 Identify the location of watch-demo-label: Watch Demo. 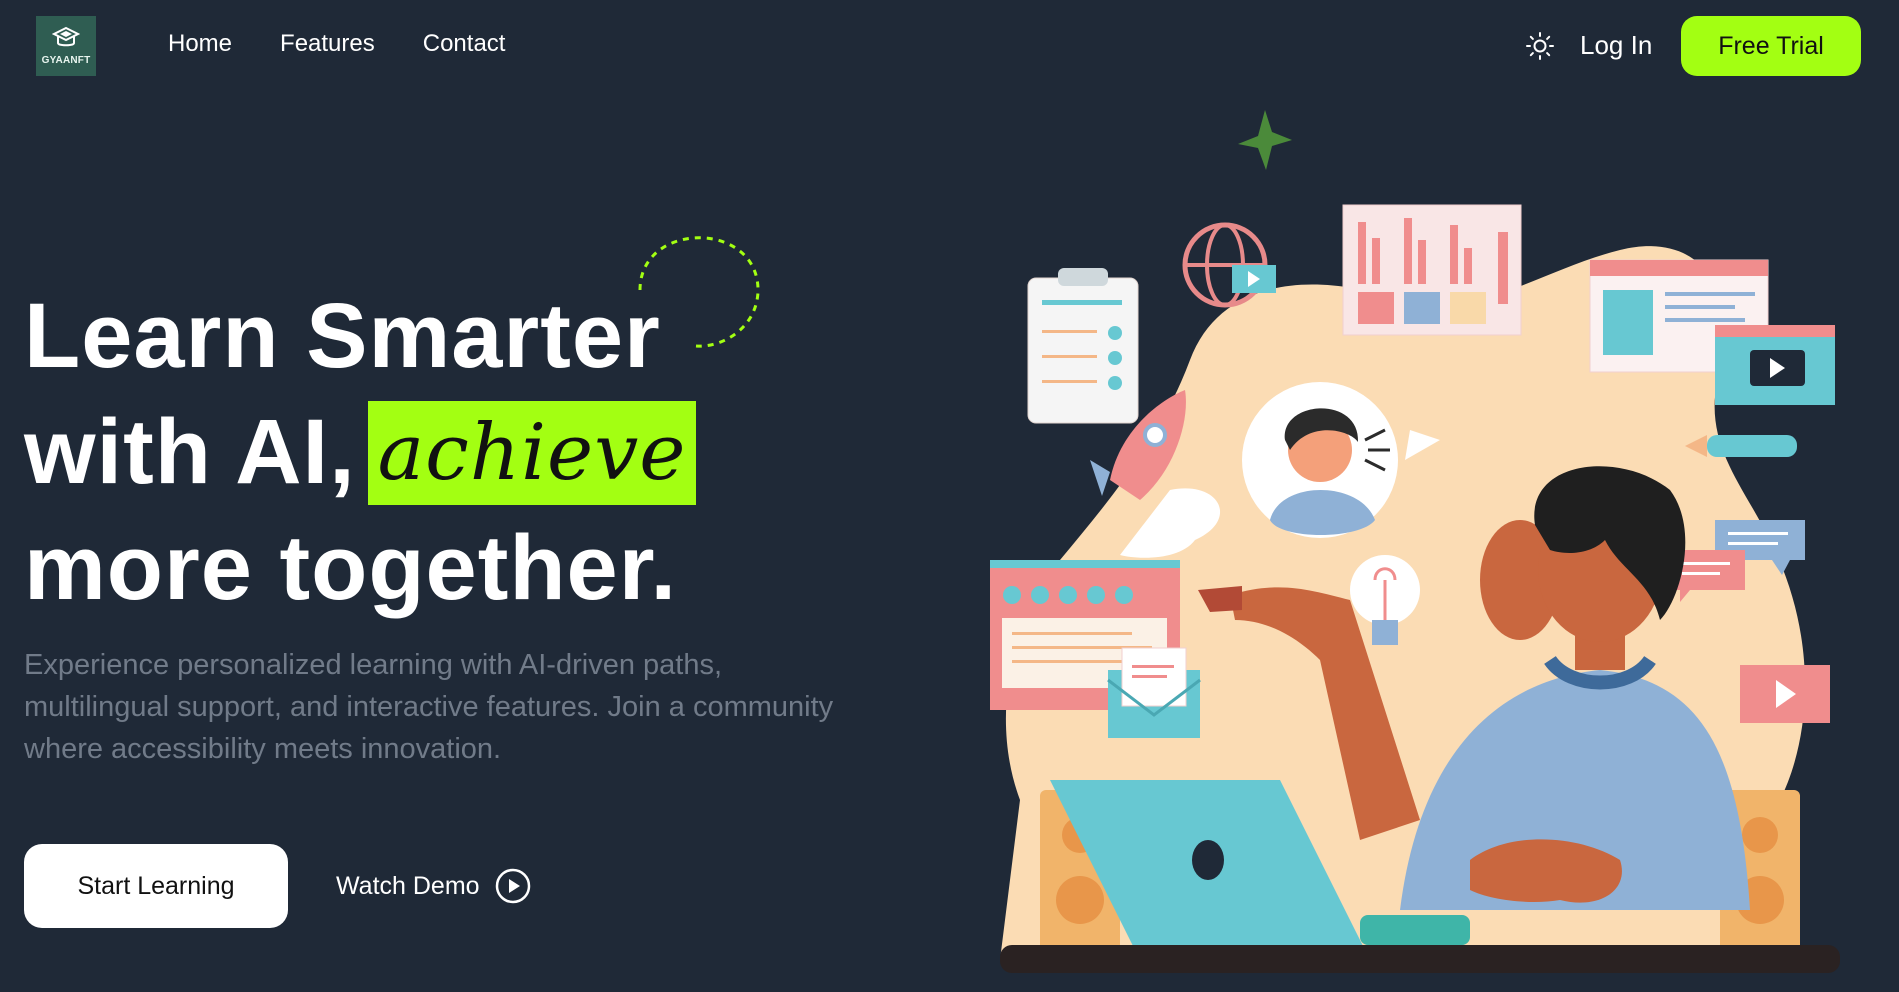
(408, 885).